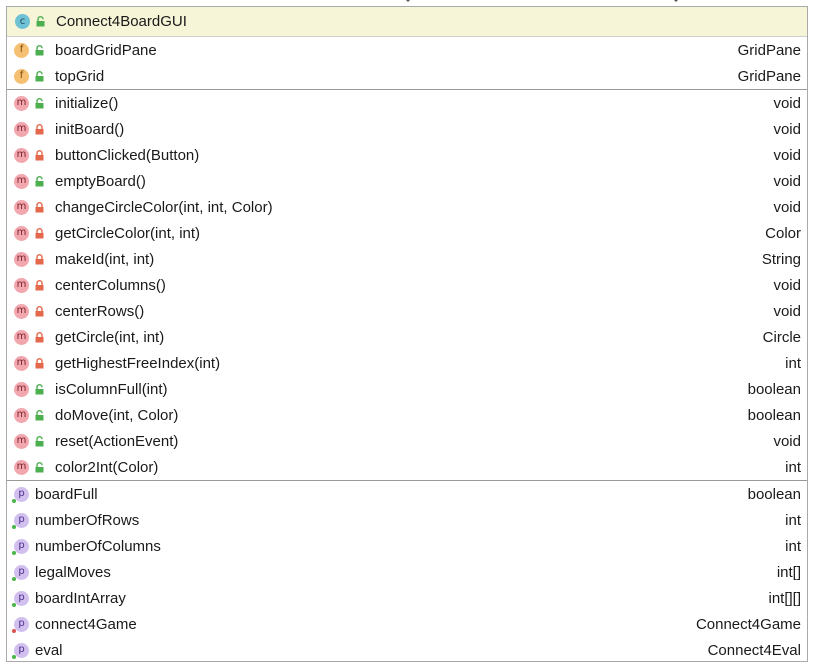 Image resolution: width=814 pixels, height=668 pixels. Describe the element at coordinates (407, 50) in the screenshot. I see `field-row: f boardGridPane GridPane` at that location.